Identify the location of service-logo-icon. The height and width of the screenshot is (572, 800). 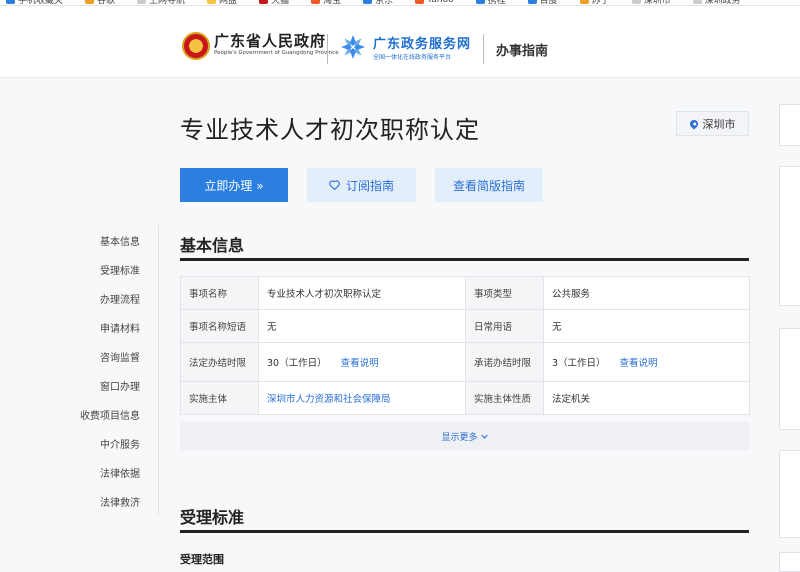
(353, 47).